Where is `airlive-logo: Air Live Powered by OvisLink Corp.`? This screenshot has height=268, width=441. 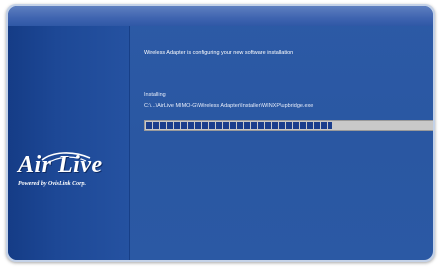
airlive-logo: Air Live Powered by OvisLink Corp. is located at coordinates (68, 177).